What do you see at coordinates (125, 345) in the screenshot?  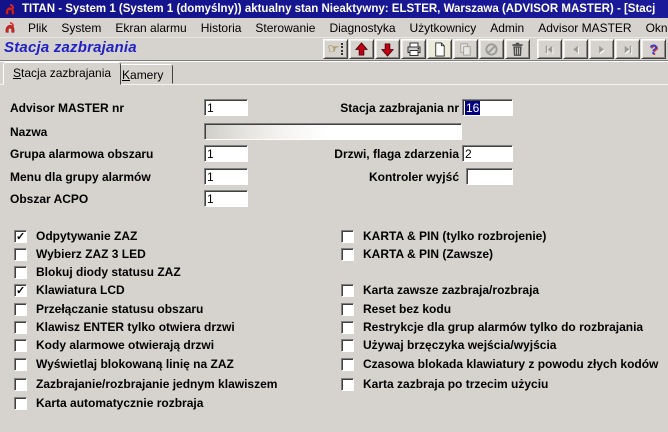 I see `checkbox-label: Kody alarmowe otwierają drzwi` at bounding box center [125, 345].